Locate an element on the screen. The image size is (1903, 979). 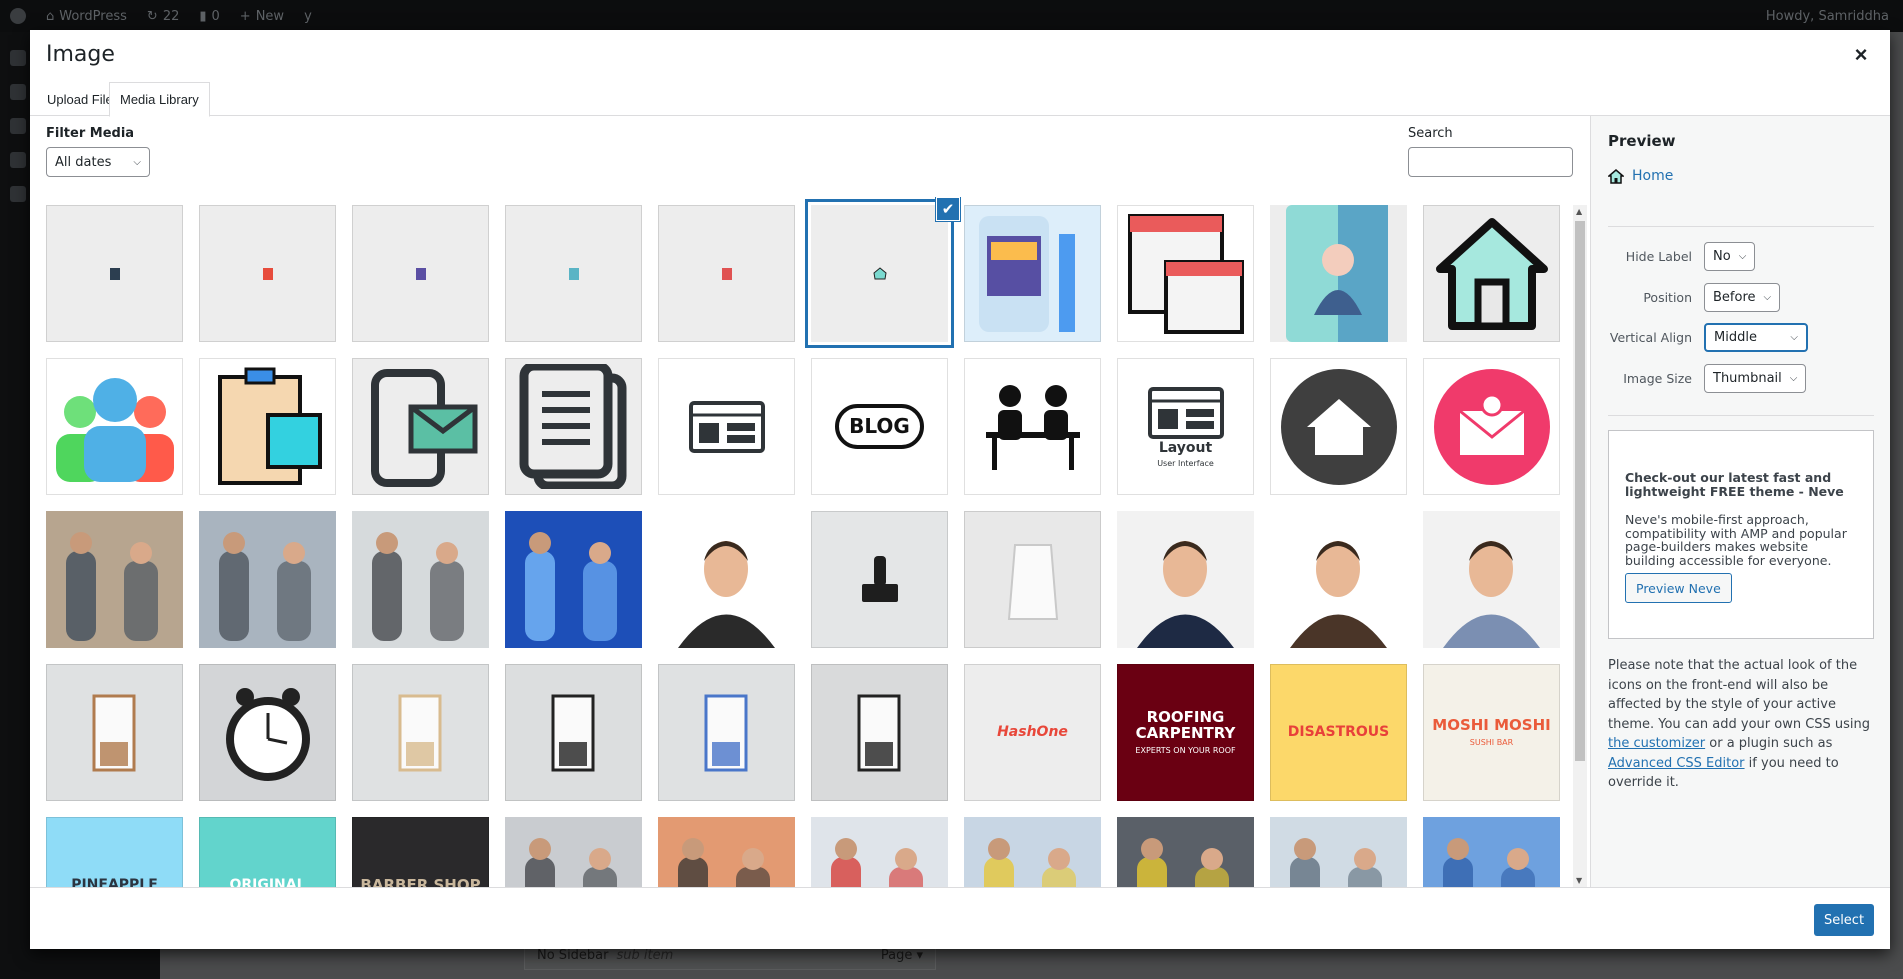
position-select: Before ⌵ is located at coordinates (1742, 297).